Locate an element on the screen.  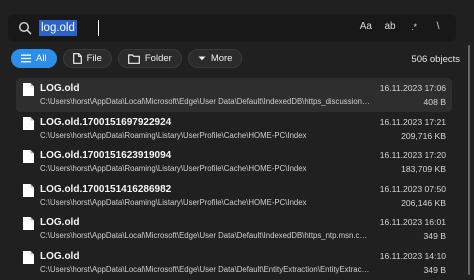
filter-file-button: File is located at coordinates (87, 58).